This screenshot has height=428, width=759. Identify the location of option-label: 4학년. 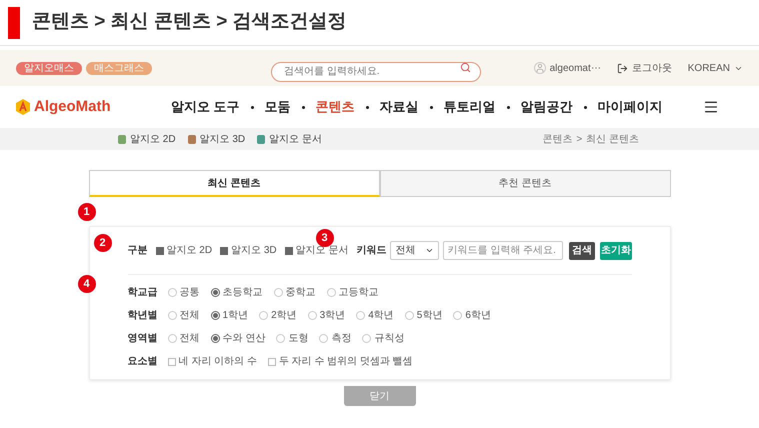
(381, 316).